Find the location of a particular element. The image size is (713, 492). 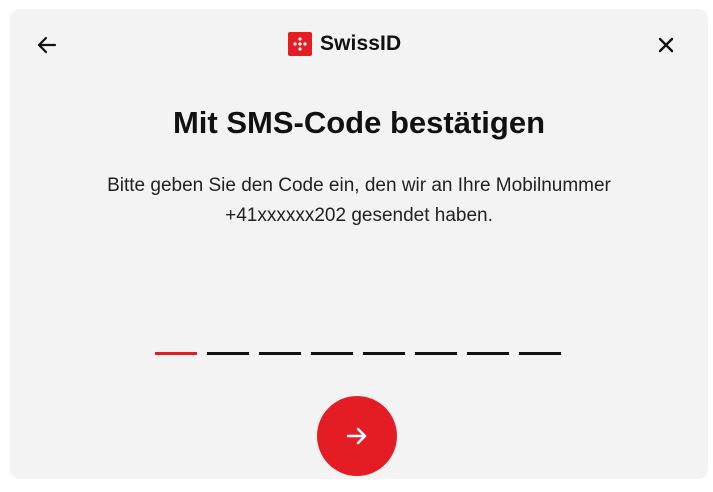

brand: SwissID is located at coordinates (344, 44).